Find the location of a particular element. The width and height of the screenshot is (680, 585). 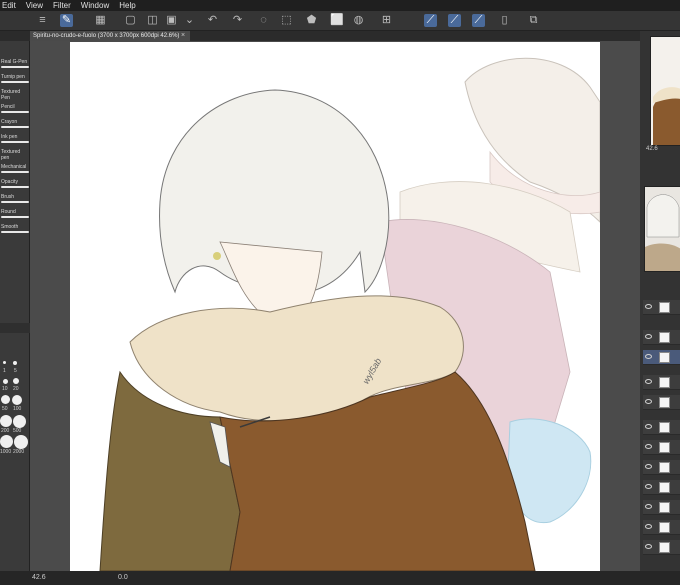

zoom-readout: 42.6 is located at coordinates (39, 578).